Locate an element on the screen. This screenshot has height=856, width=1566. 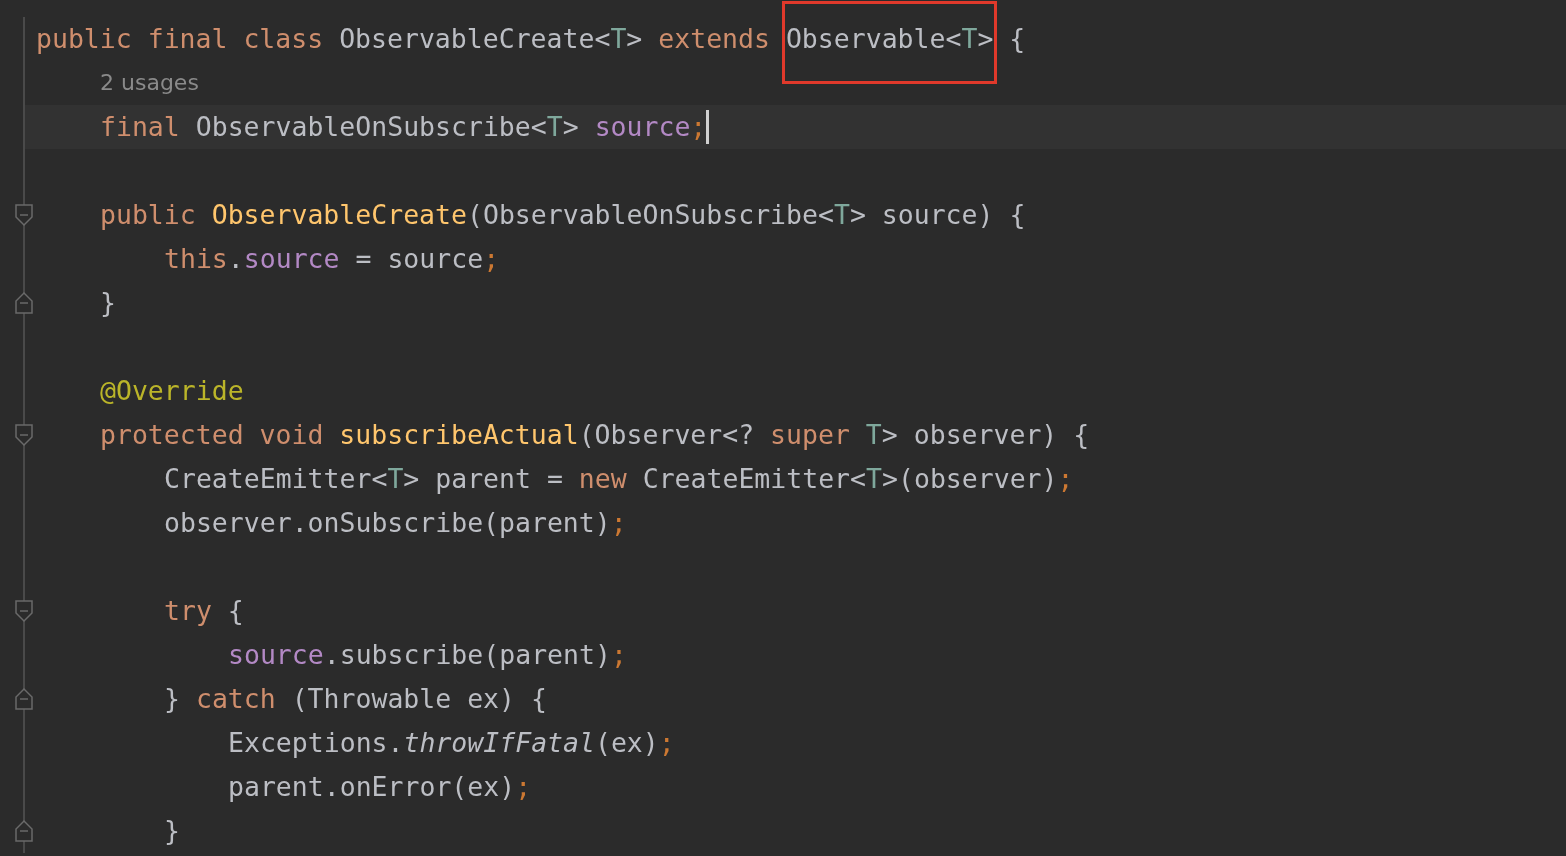
usages-hint: 2 usages is located at coordinates (149, 83).